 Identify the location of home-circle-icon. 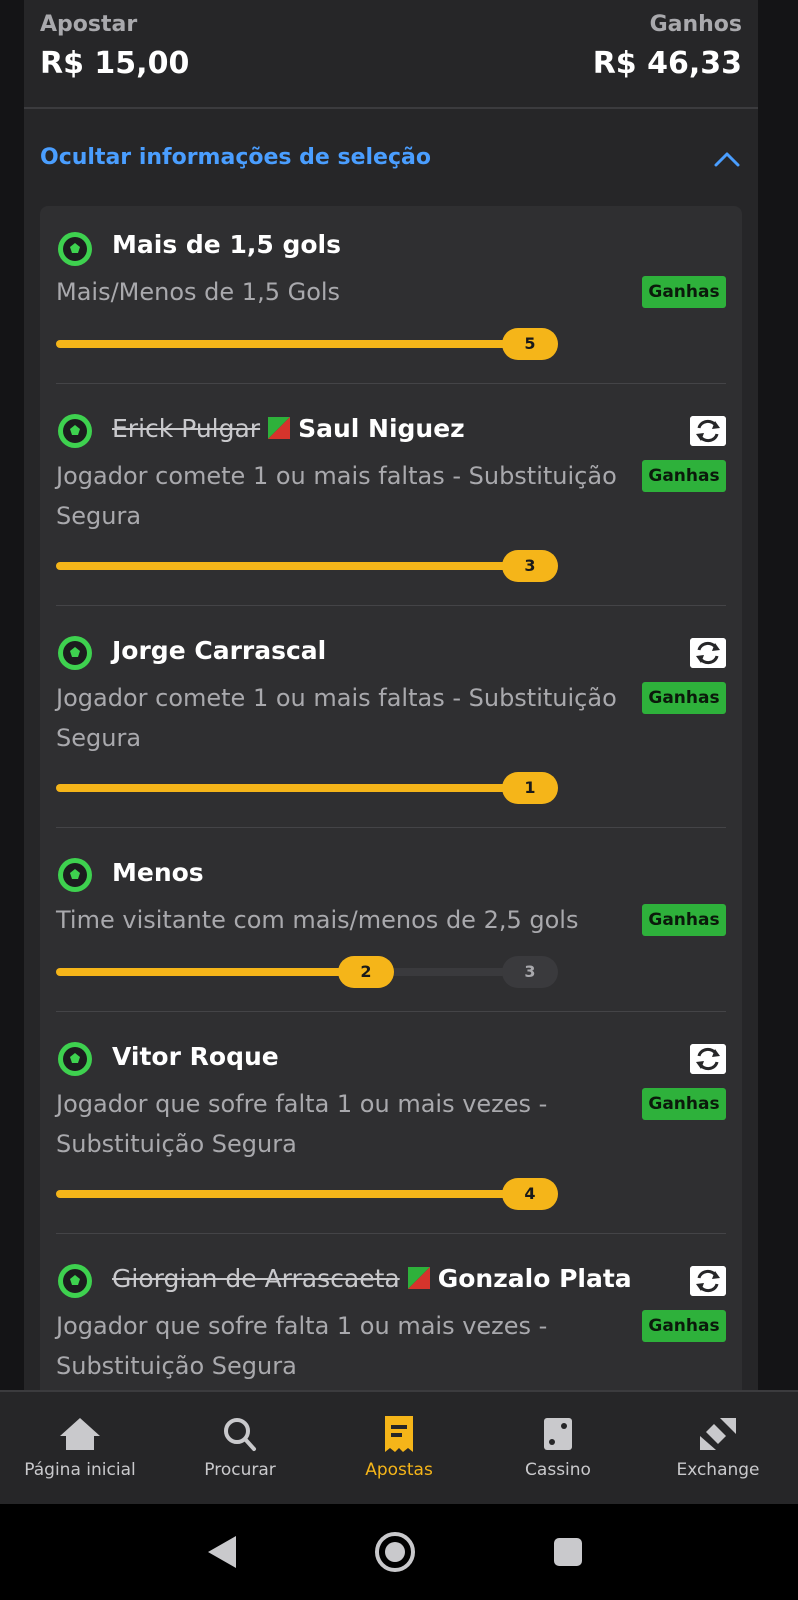
(395, 1552).